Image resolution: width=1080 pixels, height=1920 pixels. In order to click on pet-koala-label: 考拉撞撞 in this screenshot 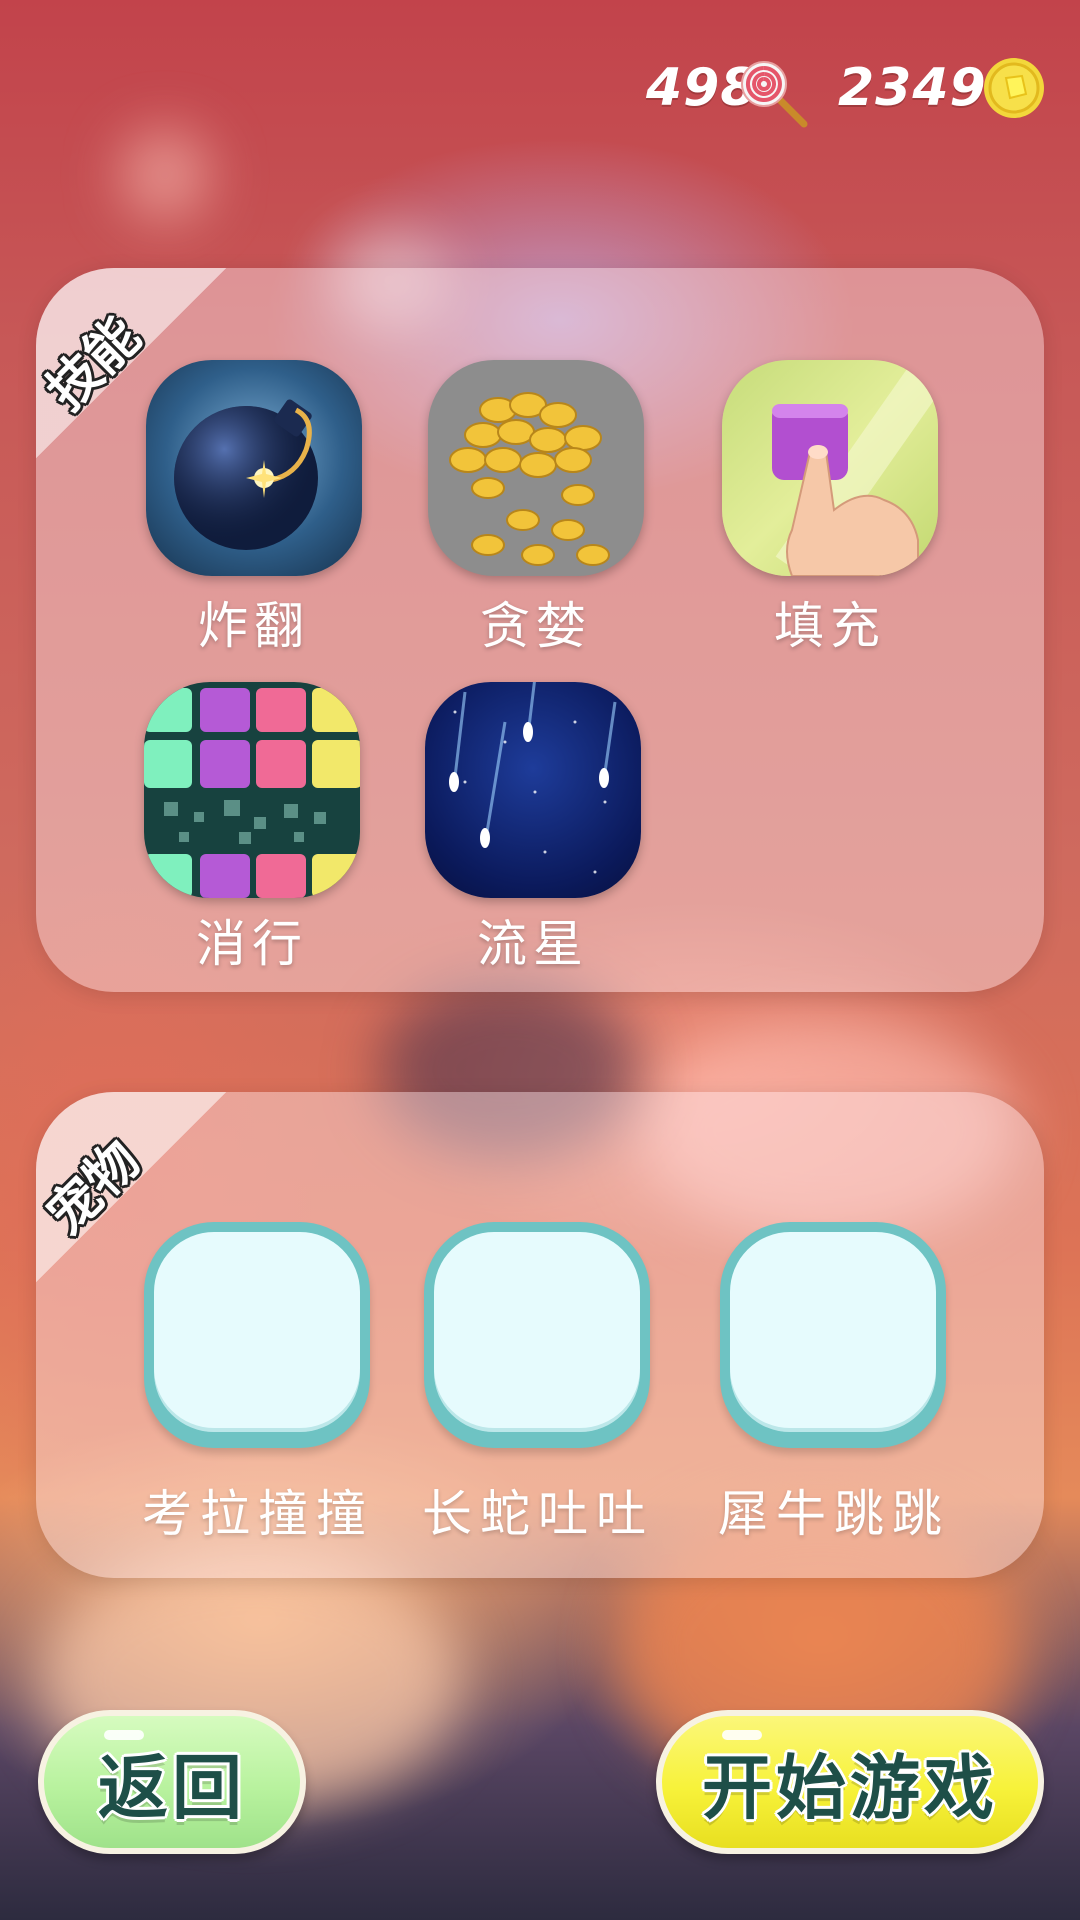, I will do `click(258, 1514)`.